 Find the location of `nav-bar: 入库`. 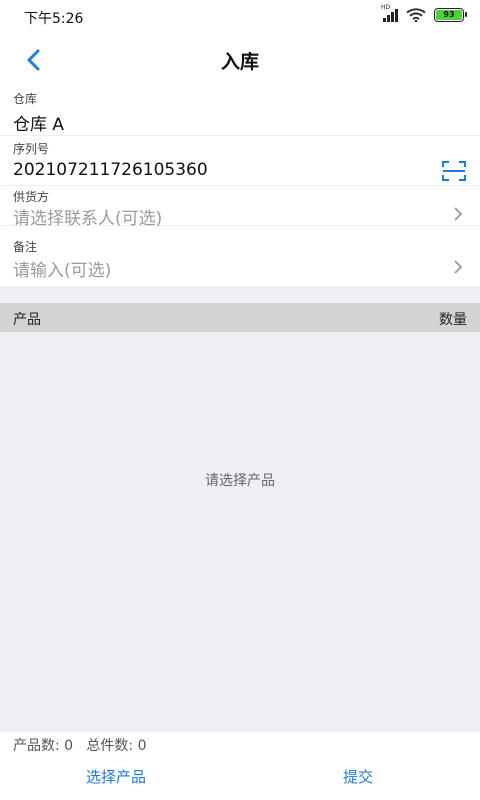

nav-bar: 入库 is located at coordinates (240, 60).